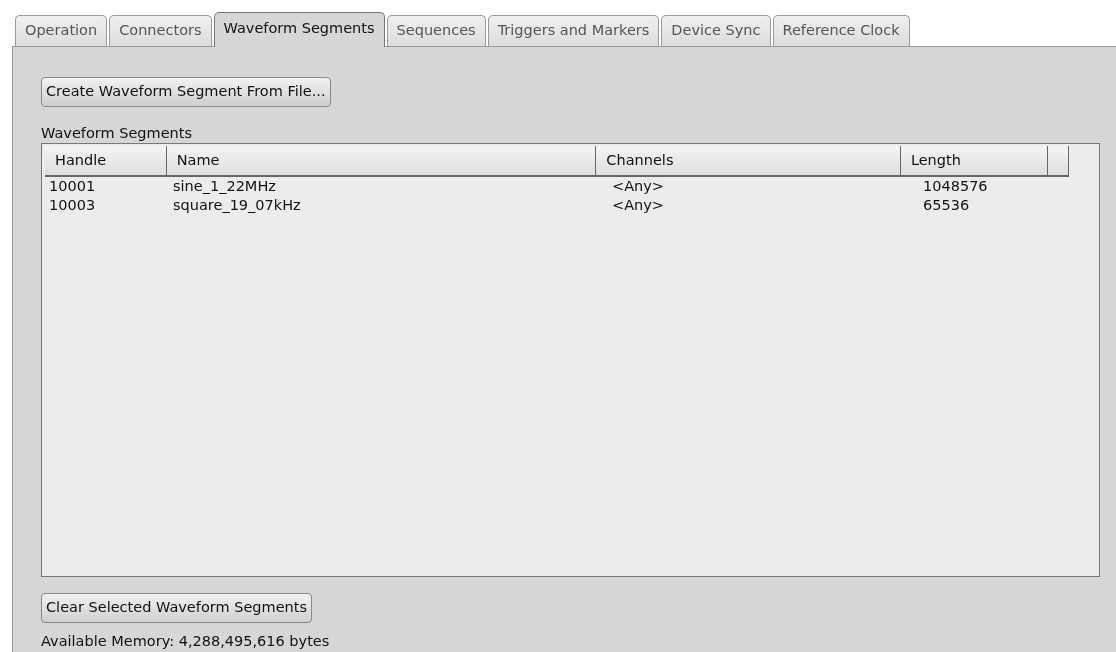 This screenshot has height=652, width=1116. I want to click on table-label: Waveform Segments, so click(117, 133).